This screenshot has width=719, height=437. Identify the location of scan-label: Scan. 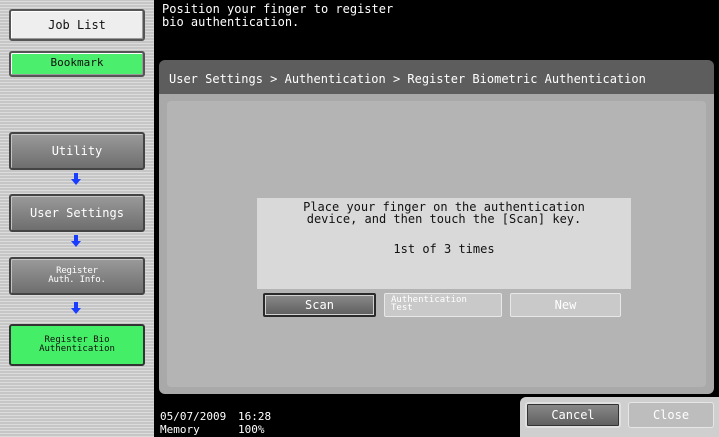
(319, 305).